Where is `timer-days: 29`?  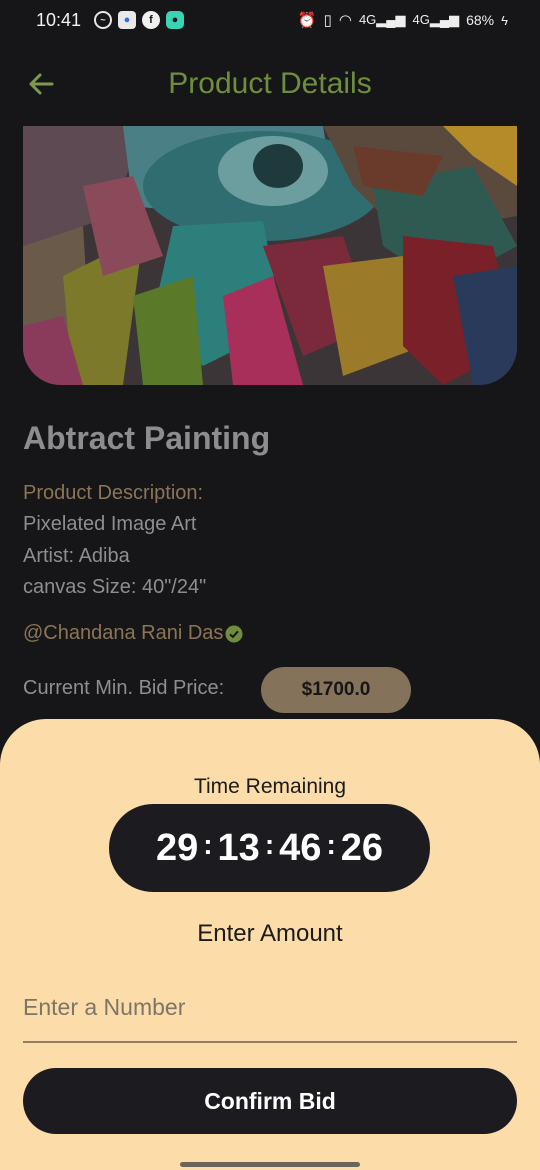
timer-days: 29 is located at coordinates (177, 847).